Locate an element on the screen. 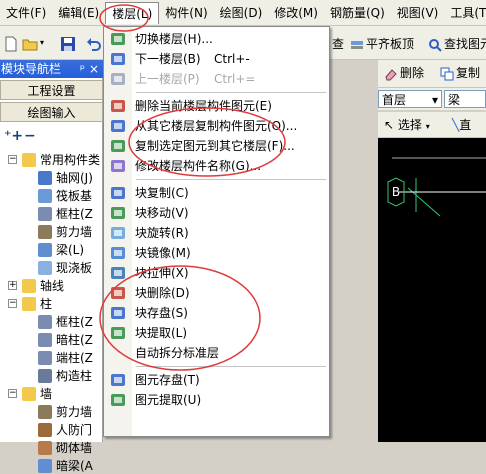  add-icon: ⁺+ is located at coordinates (13, 136).